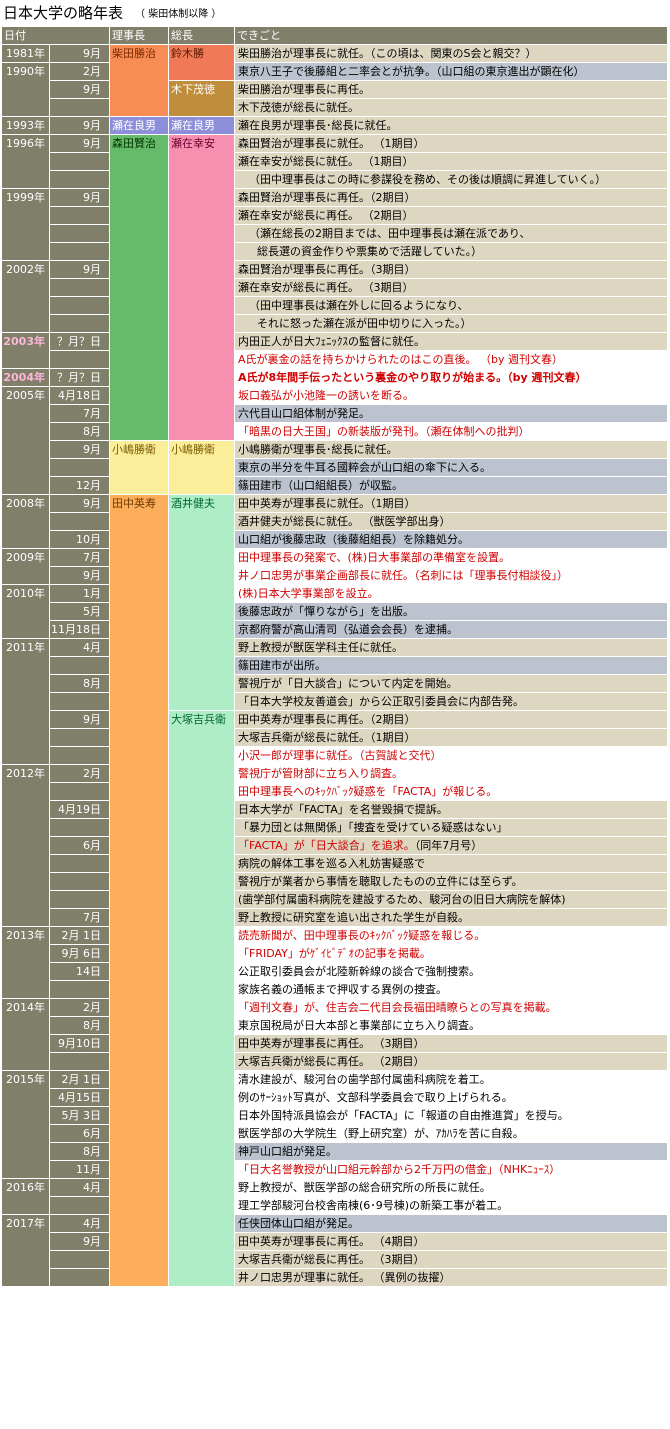 The width and height of the screenshot is (670, 1429). Describe the element at coordinates (25, 350) in the screenshot. I see `year-cell: 2003年` at that location.